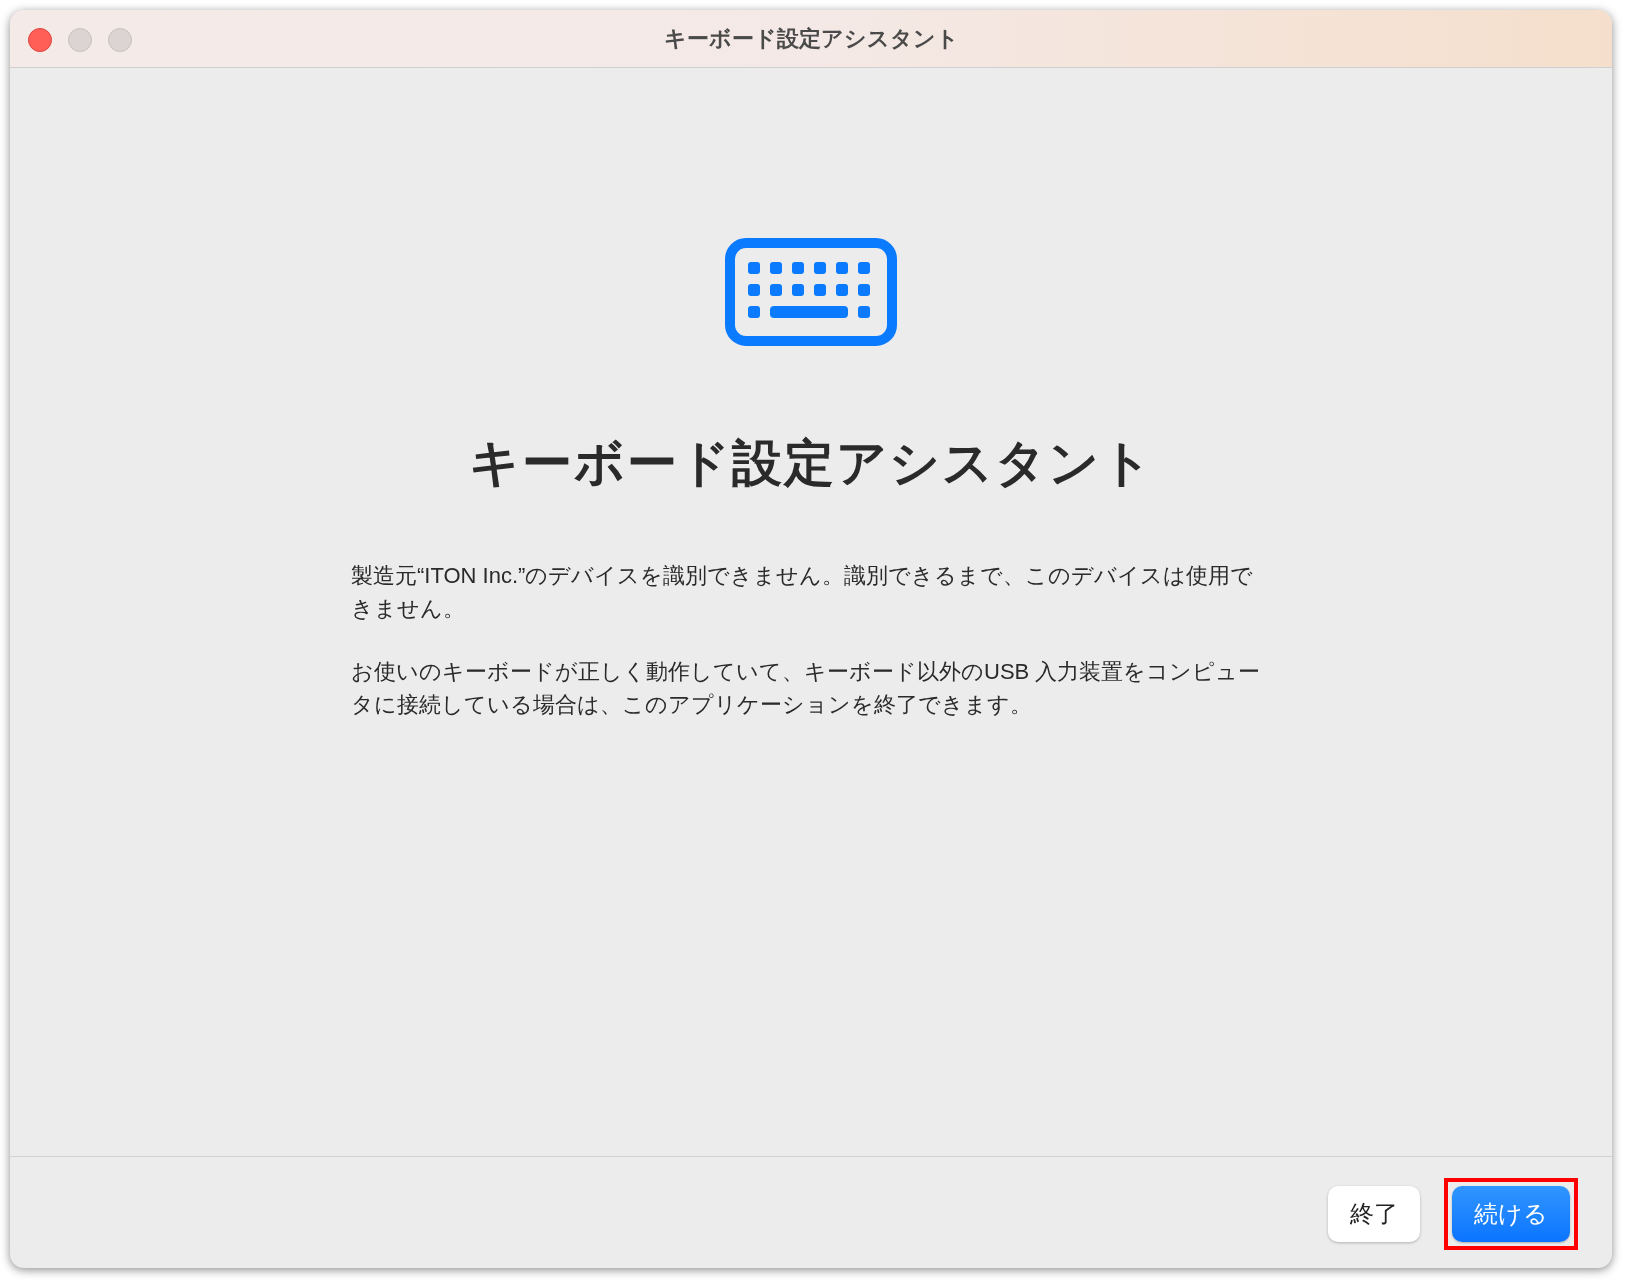 This screenshot has width=1630, height=1286. I want to click on keyboard-icon, so click(811, 292).